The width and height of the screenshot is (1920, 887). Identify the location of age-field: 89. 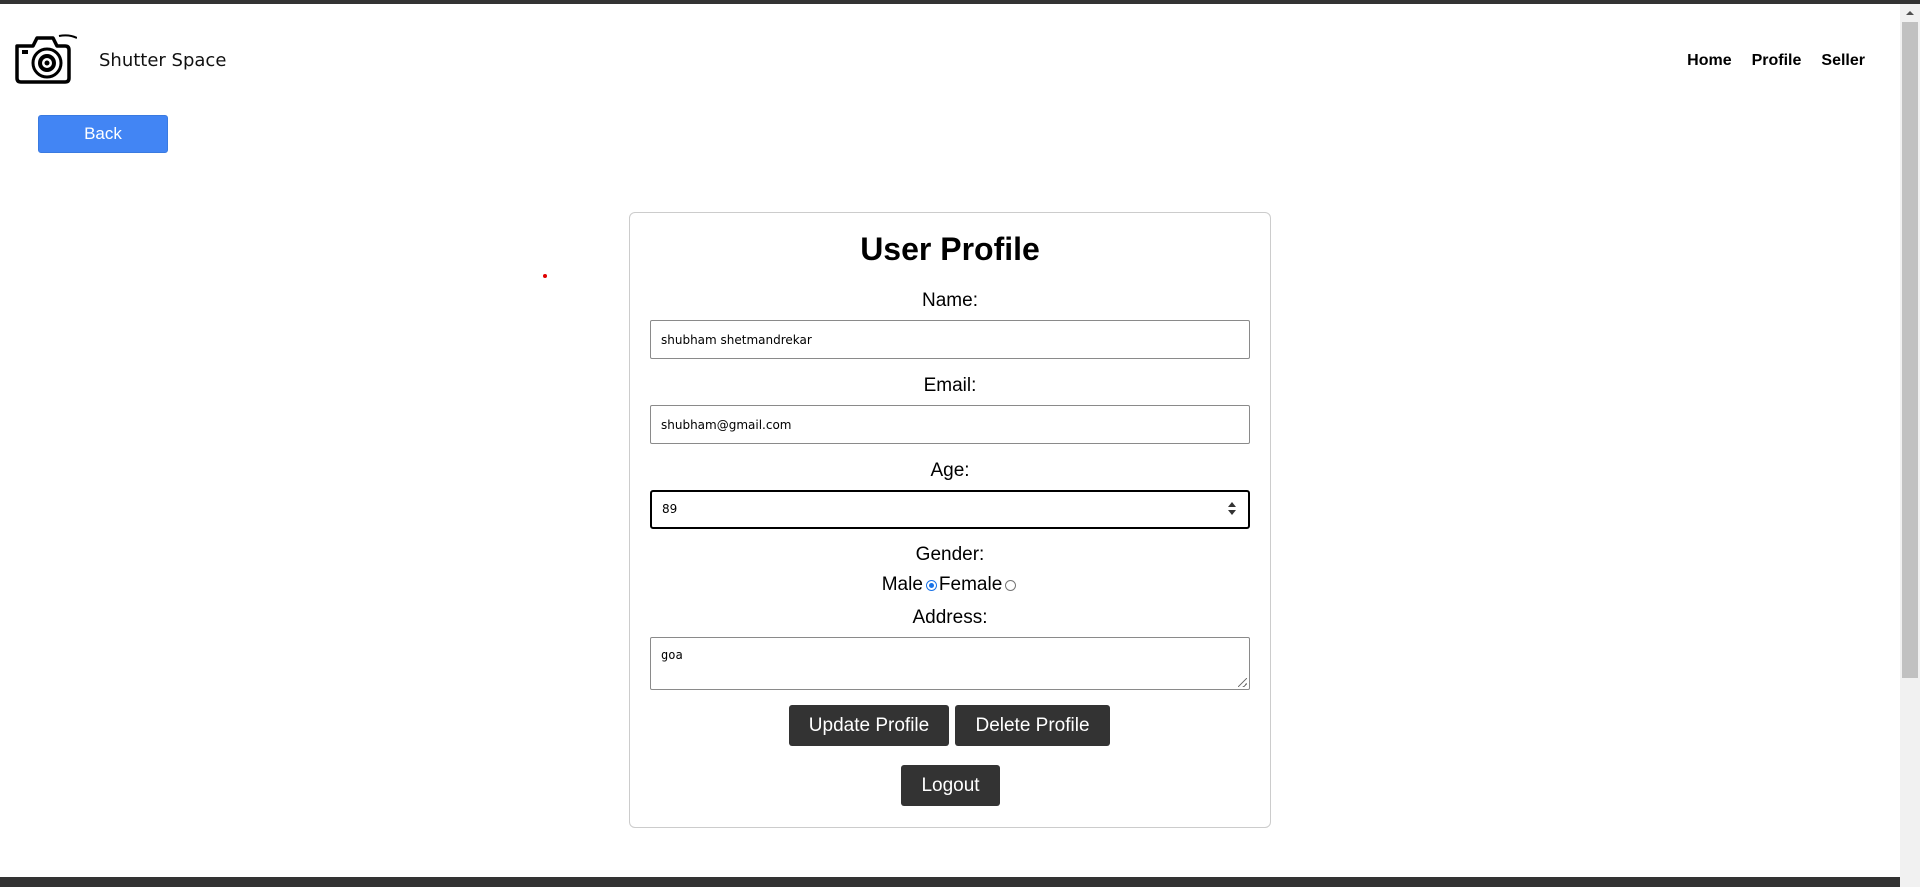
(950, 509).